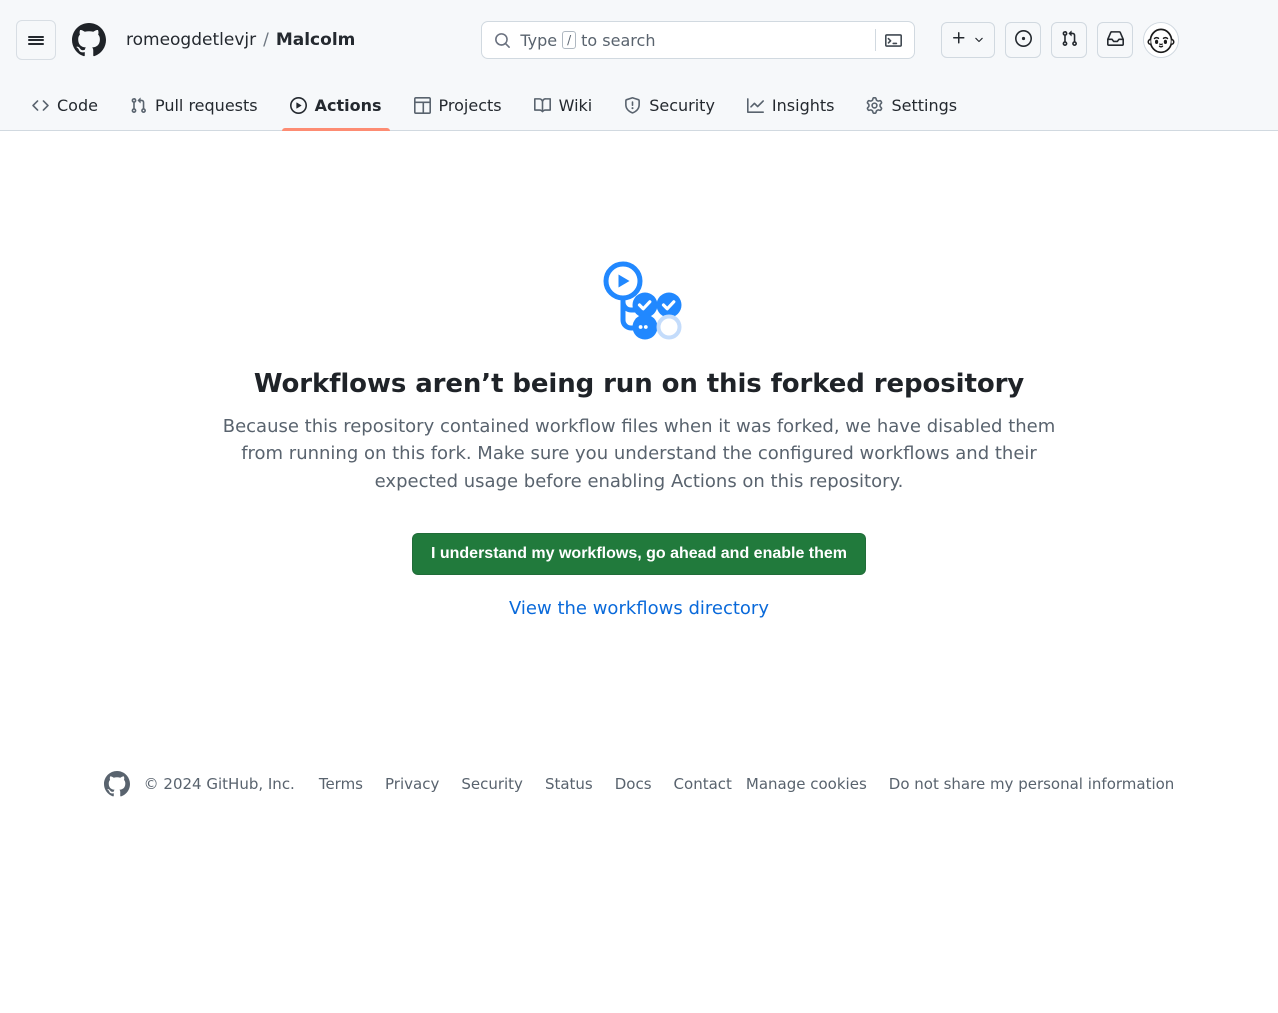 This screenshot has width=1278, height=1013. What do you see at coordinates (968, 40) in the screenshot?
I see `create-new-button` at bounding box center [968, 40].